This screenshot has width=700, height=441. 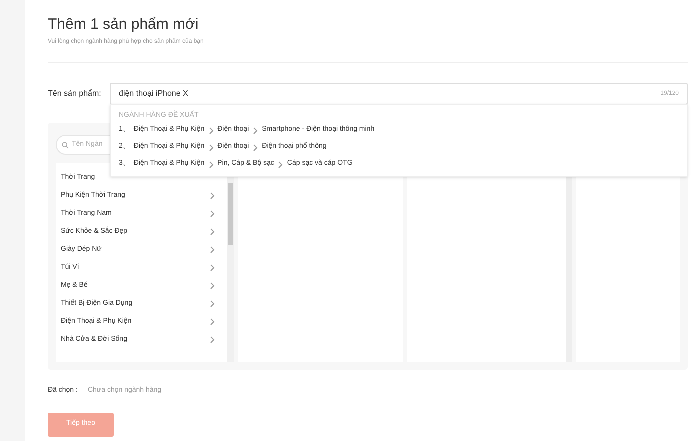 I want to click on field-label: Tên sản phẩm:, so click(x=75, y=94).